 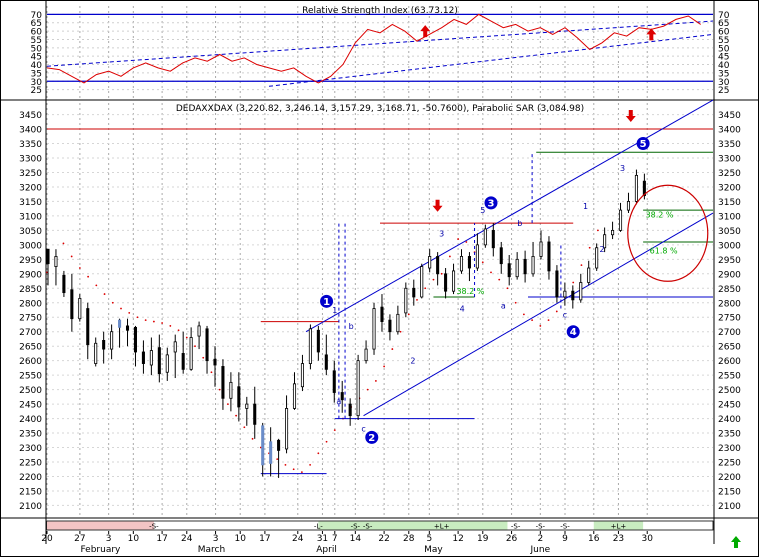 What do you see at coordinates (30, 174) in the screenshot?
I see `price-y-tick-left: 3250` at bounding box center [30, 174].